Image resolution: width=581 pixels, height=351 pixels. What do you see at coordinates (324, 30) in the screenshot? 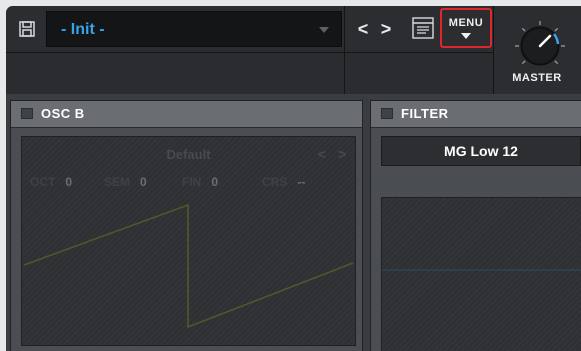
I see `chevron-down-icon` at bounding box center [324, 30].